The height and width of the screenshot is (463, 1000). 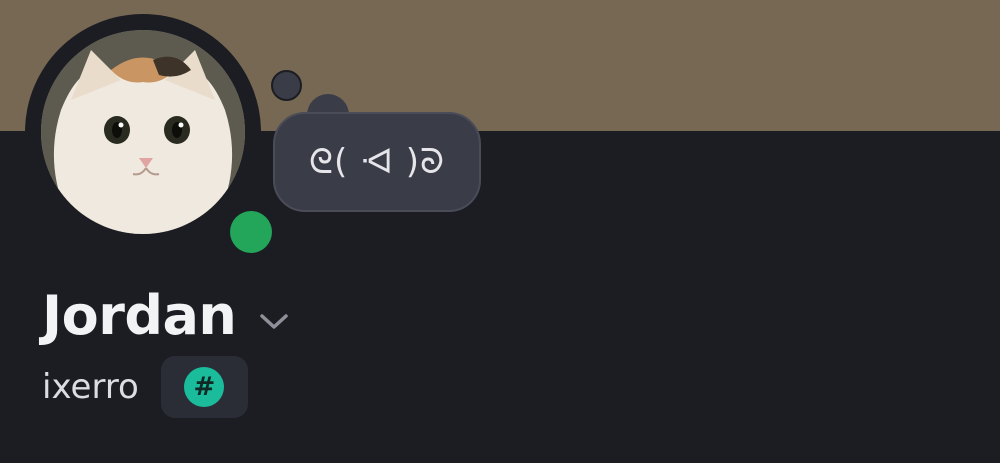 I want to click on profile-badge: #, so click(x=204, y=387).